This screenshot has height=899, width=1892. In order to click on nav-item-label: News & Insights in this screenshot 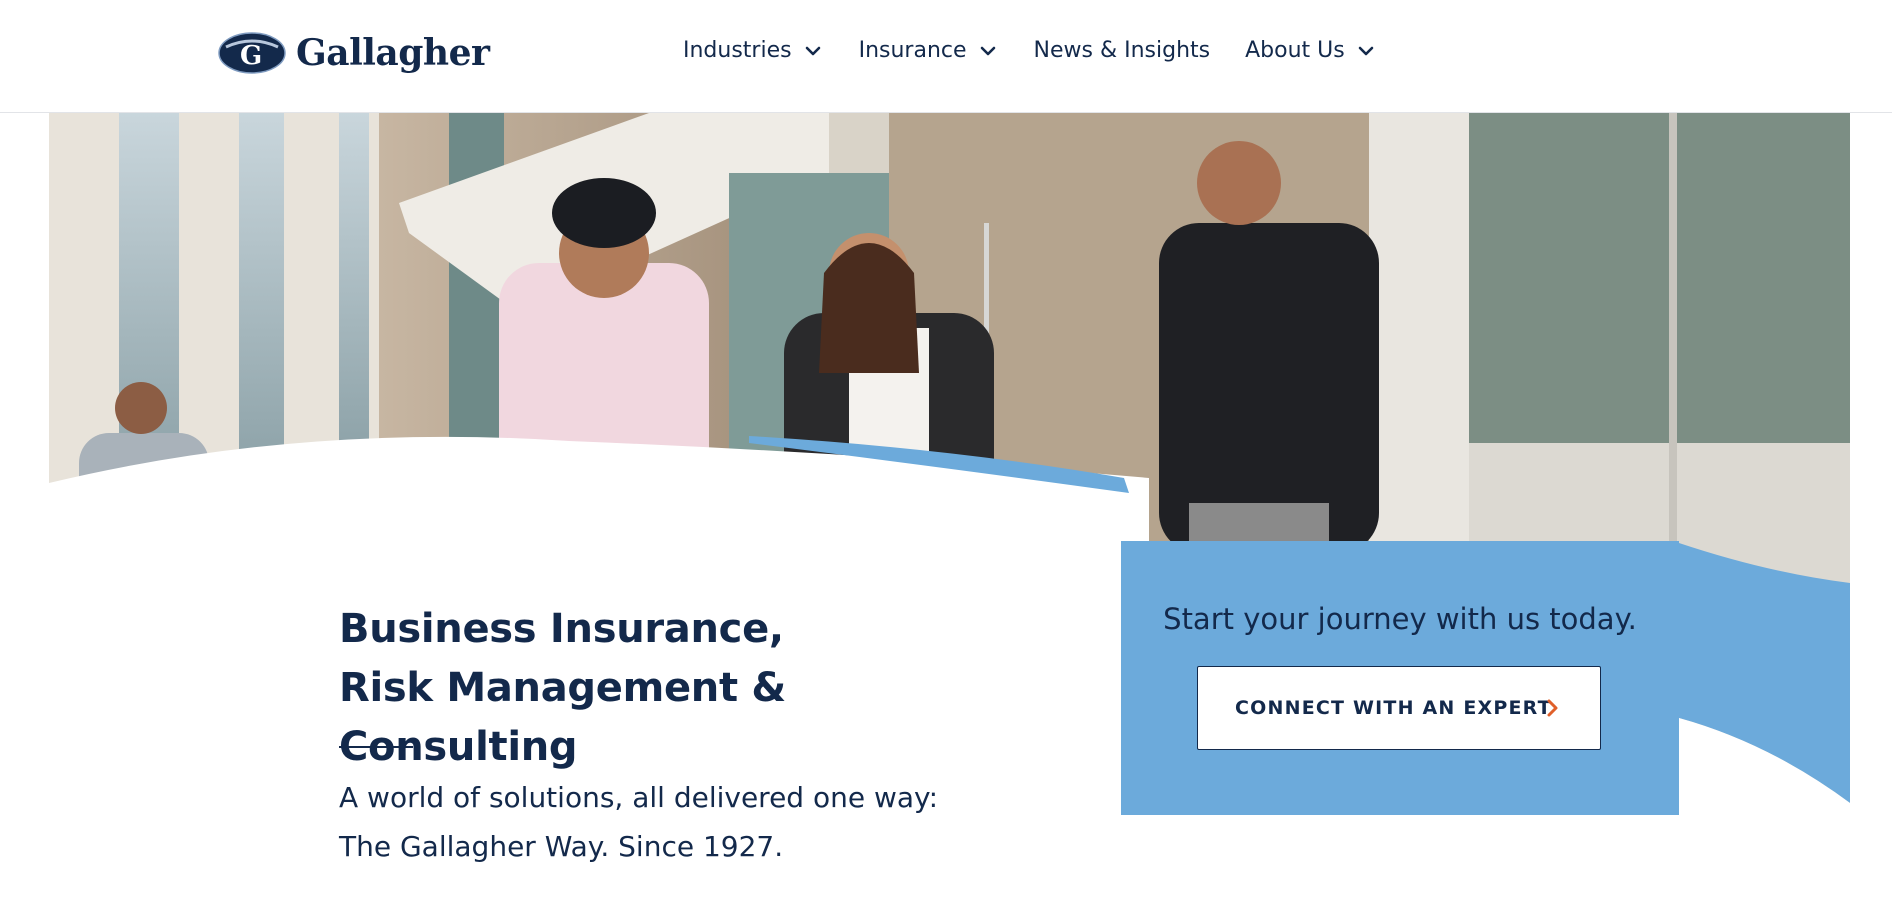, I will do `click(1122, 50)`.